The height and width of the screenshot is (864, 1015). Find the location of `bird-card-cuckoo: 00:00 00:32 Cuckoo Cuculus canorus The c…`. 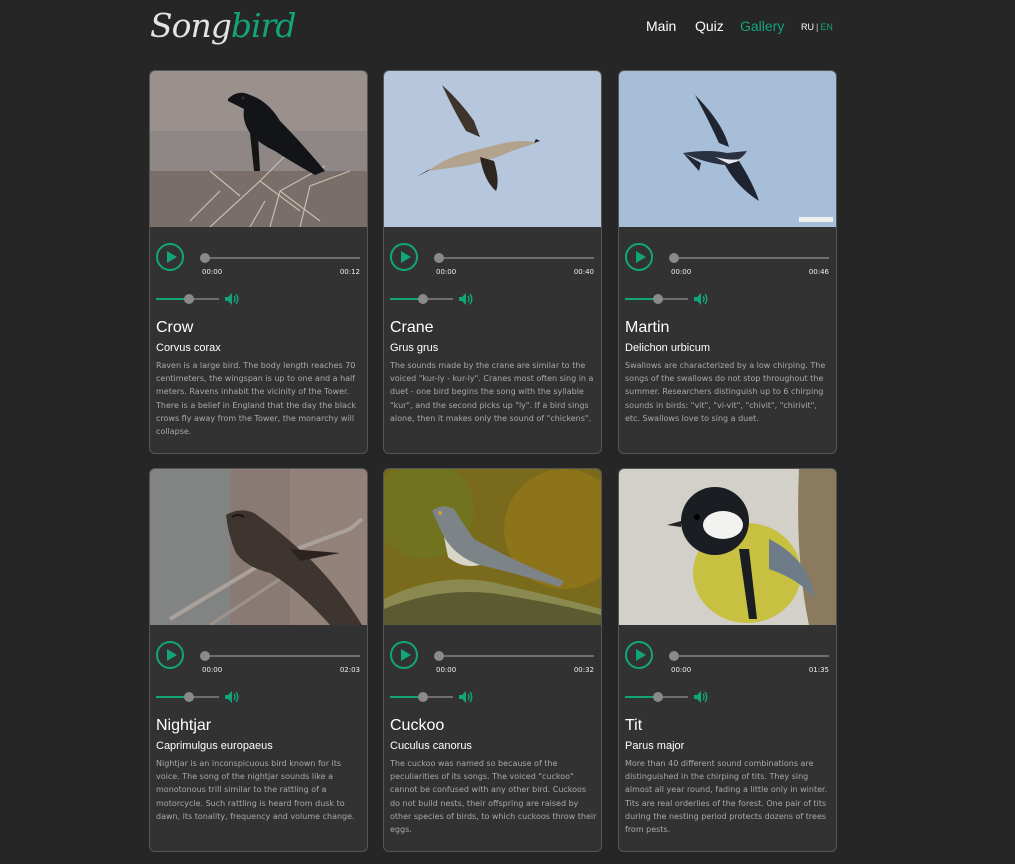

bird-card-cuckoo: 00:00 00:32 Cuckoo Cuculus canorus The c… is located at coordinates (492, 660).